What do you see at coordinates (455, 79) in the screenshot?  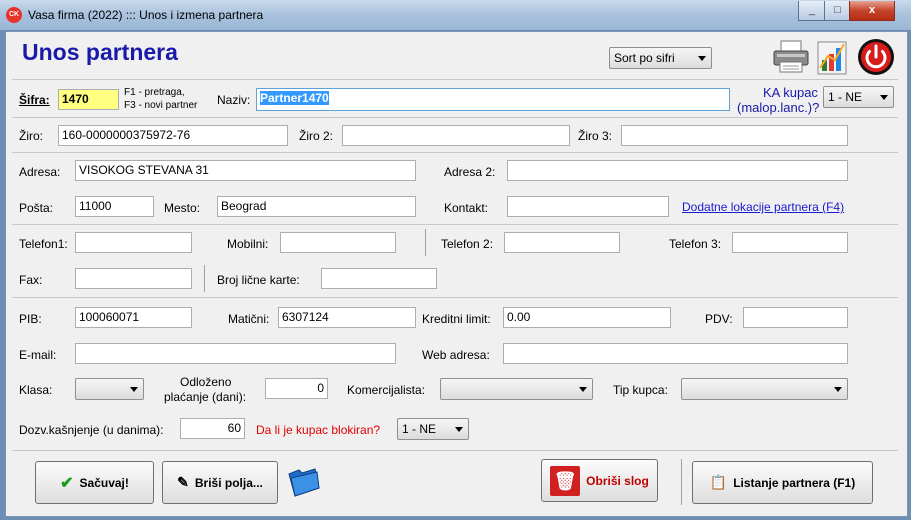 I see `header-divider` at bounding box center [455, 79].